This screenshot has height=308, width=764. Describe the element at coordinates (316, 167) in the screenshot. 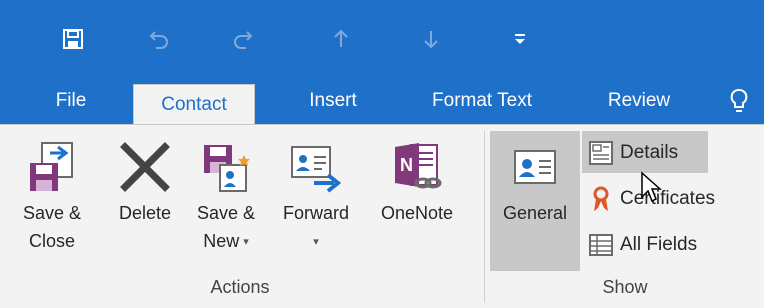

I see `forward-icon` at that location.